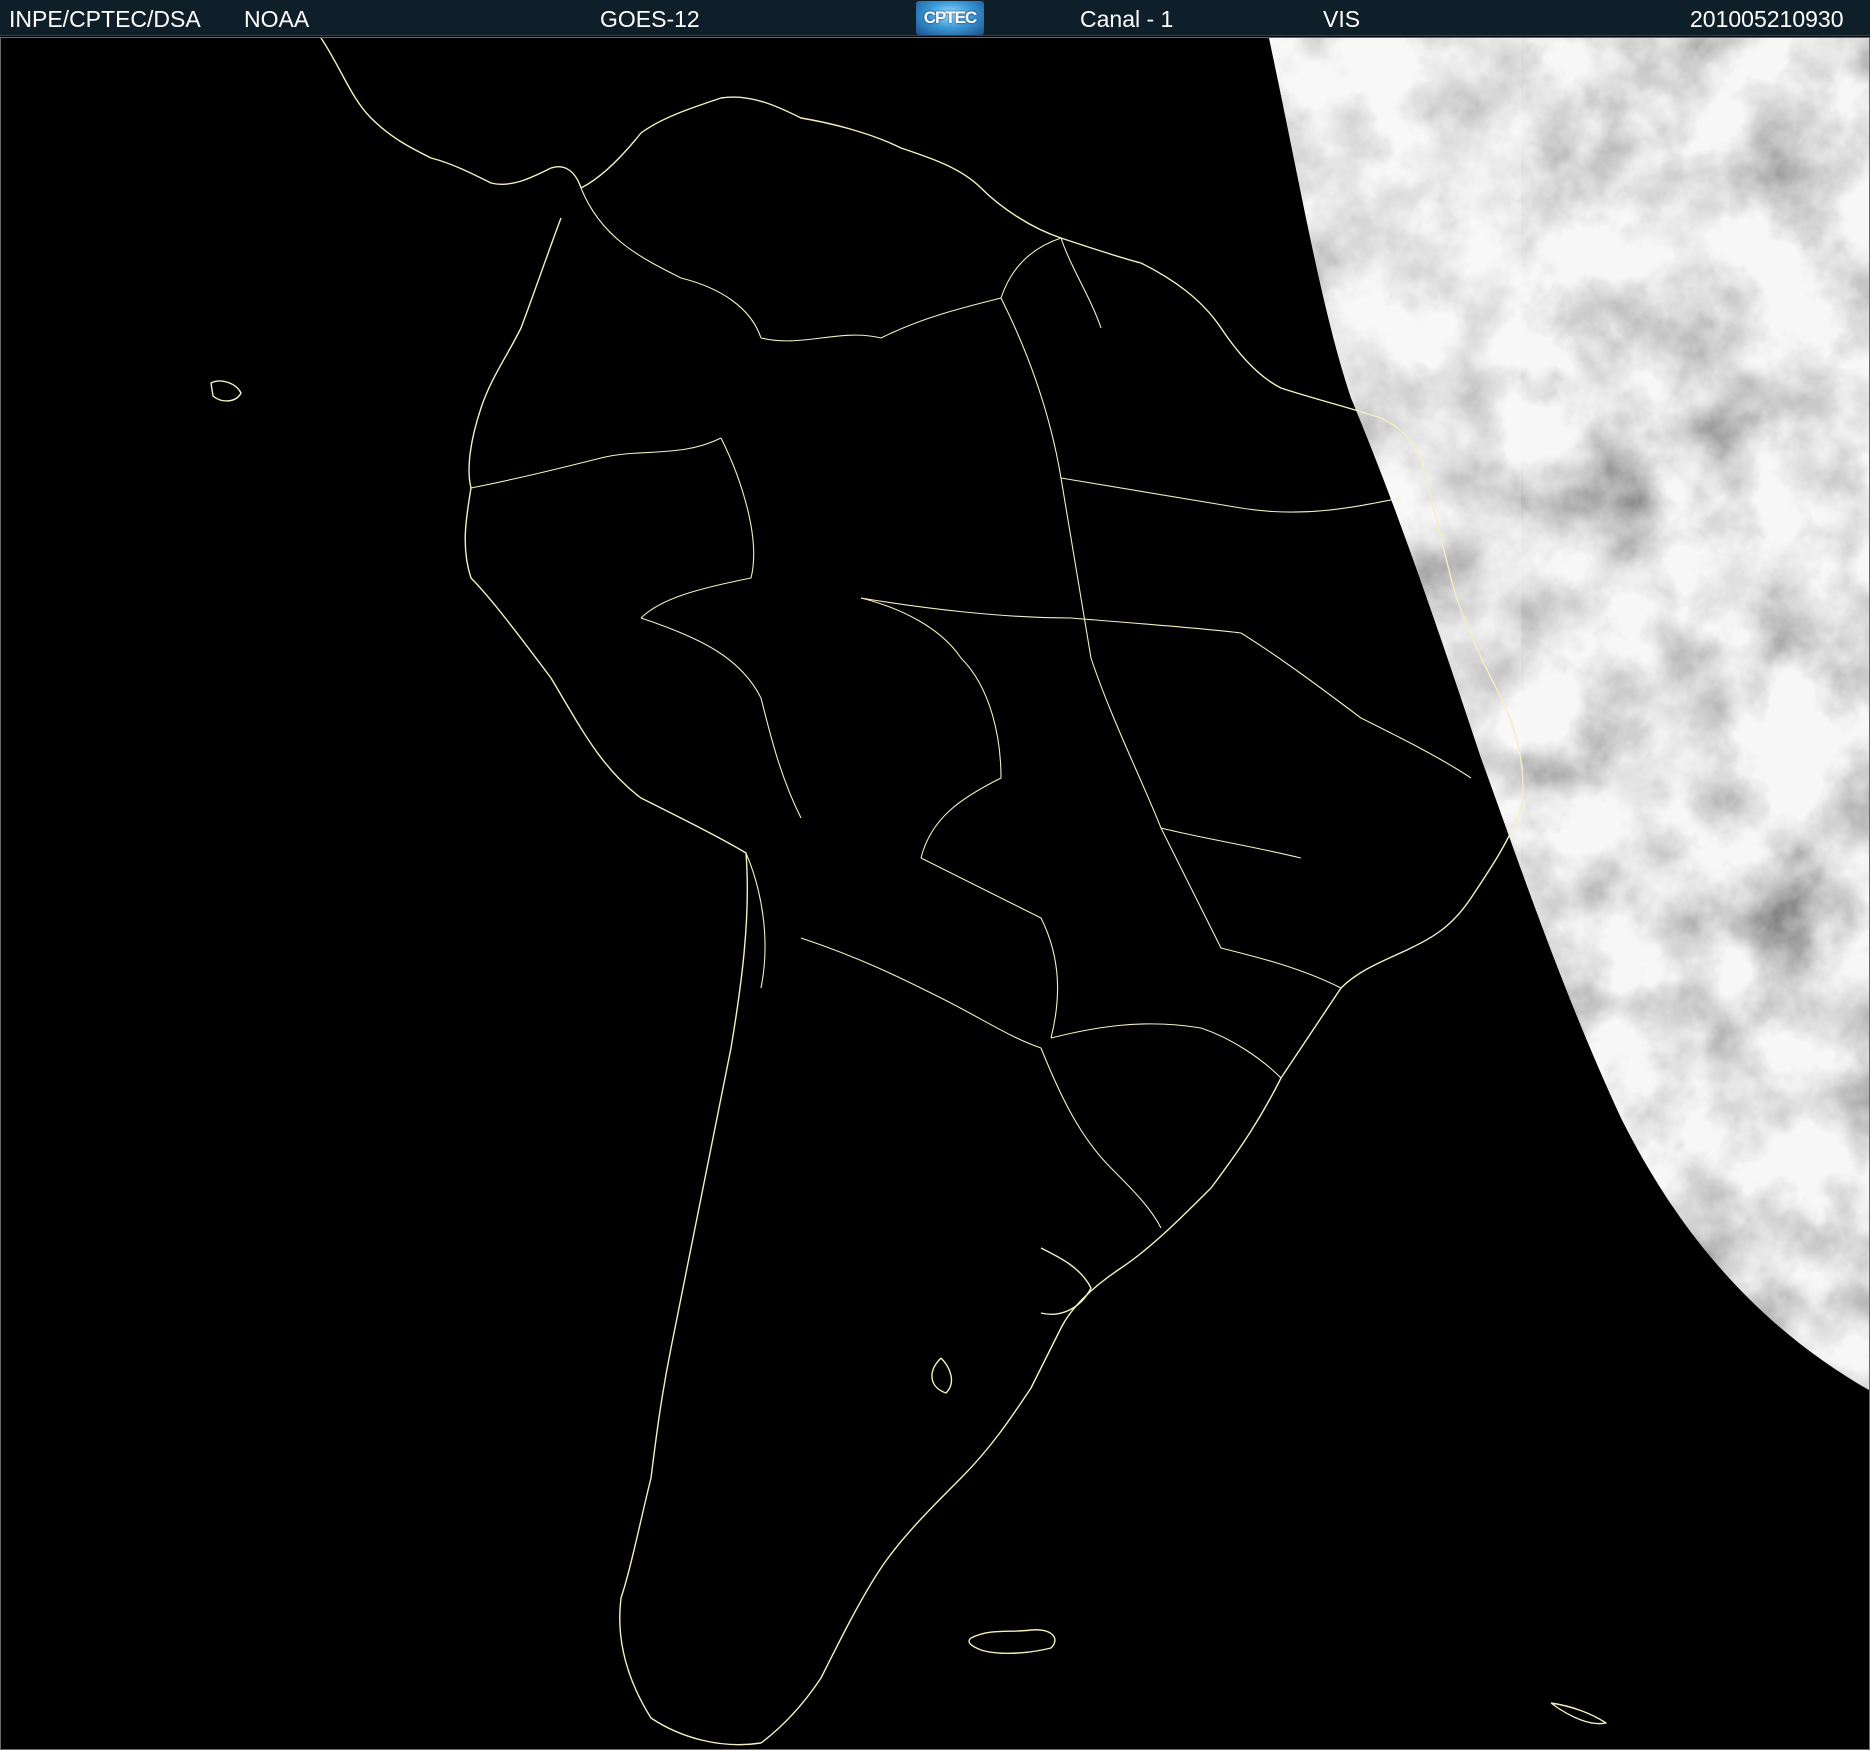 The image size is (1870, 1750). I want to click on logo-text: CPTEC, so click(950, 17).